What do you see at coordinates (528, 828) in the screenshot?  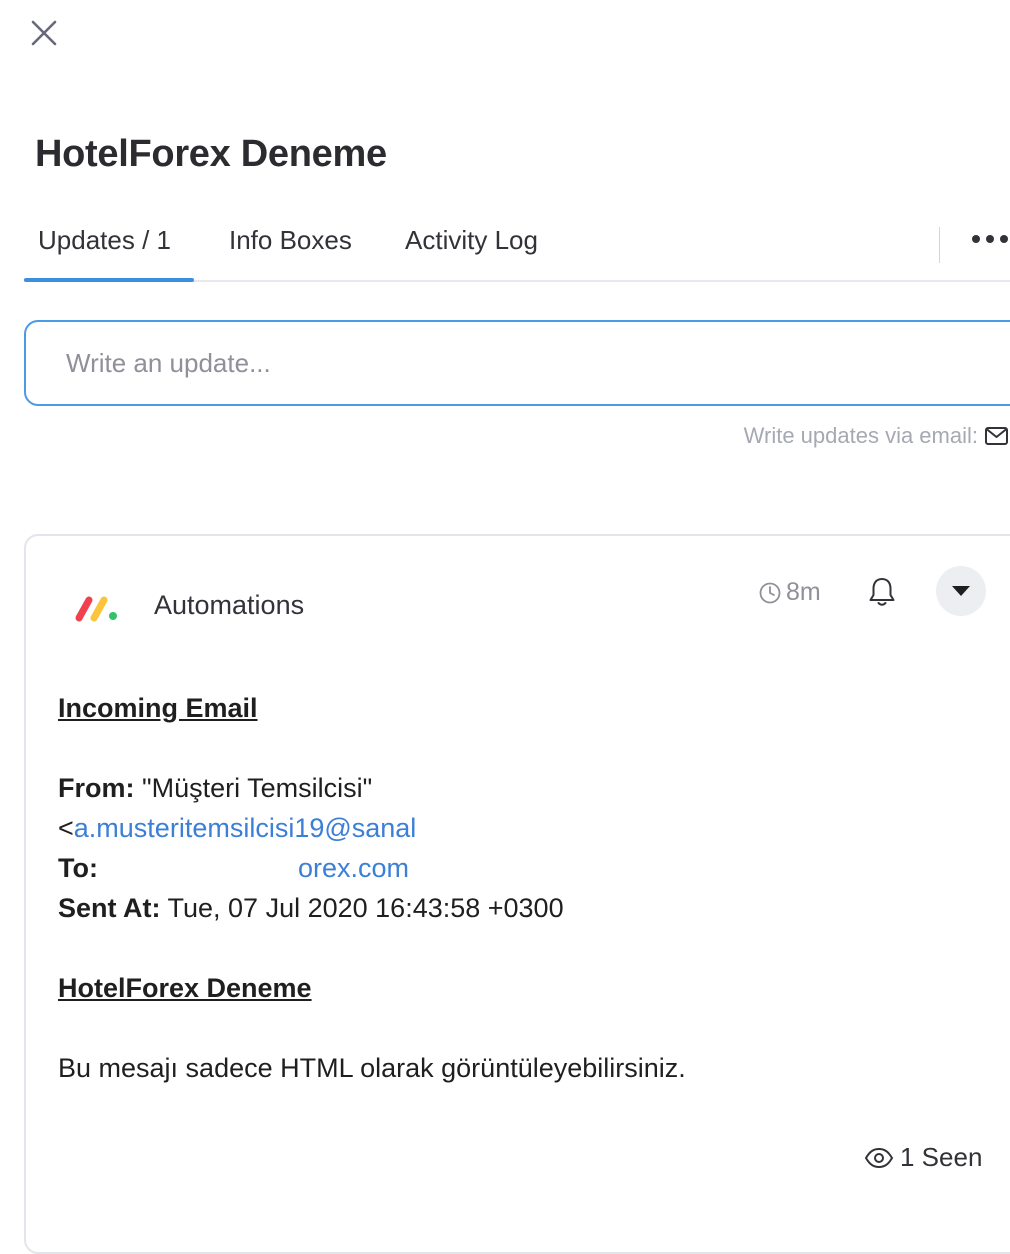 I see `email-from-address-line: <a.musteritemsilcisi19@sanal` at bounding box center [528, 828].